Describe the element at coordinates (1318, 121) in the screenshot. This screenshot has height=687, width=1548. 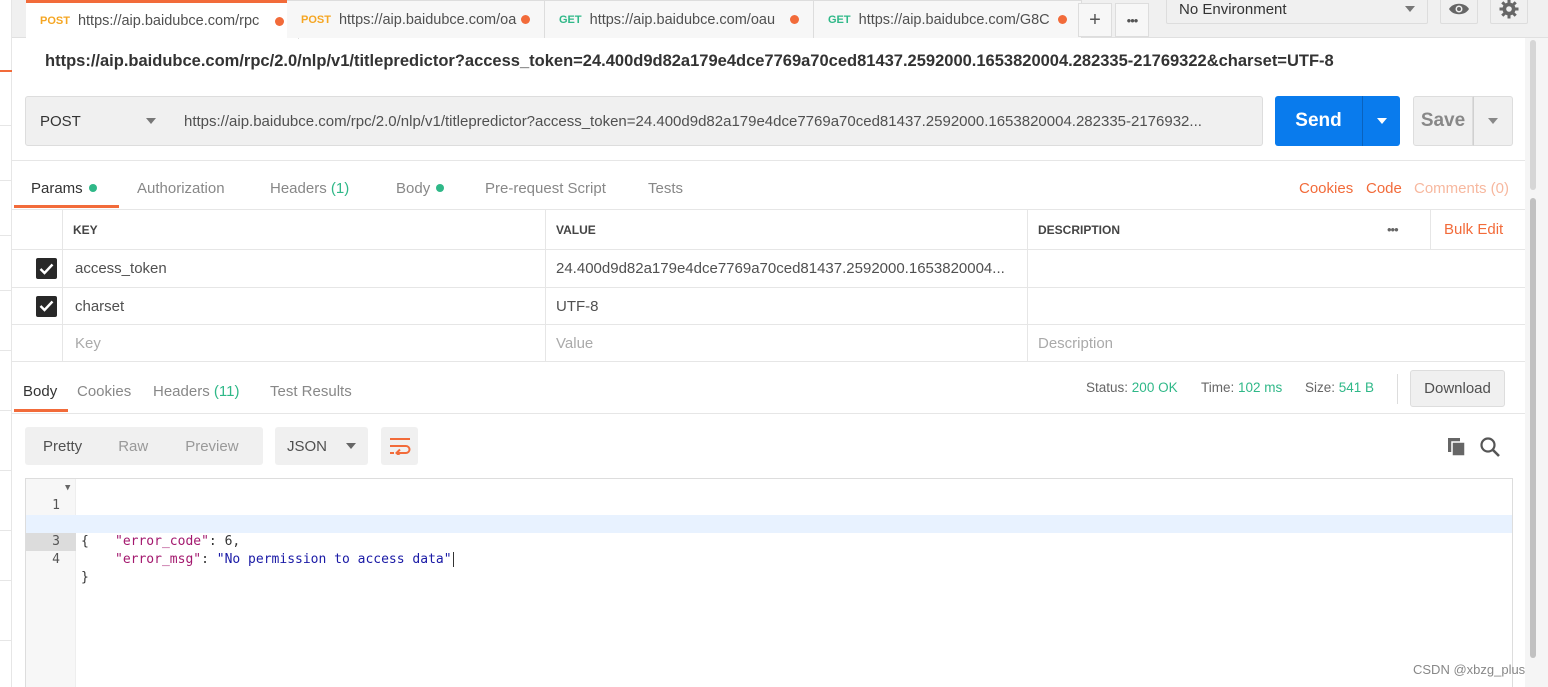
I see `send-button: Send` at that location.